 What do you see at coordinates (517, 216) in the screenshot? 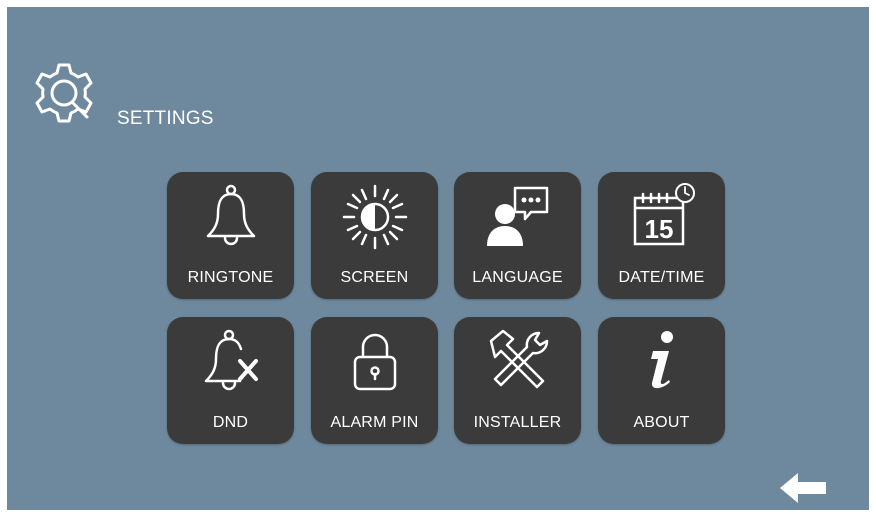
I see `user-speech-icon` at bounding box center [517, 216].